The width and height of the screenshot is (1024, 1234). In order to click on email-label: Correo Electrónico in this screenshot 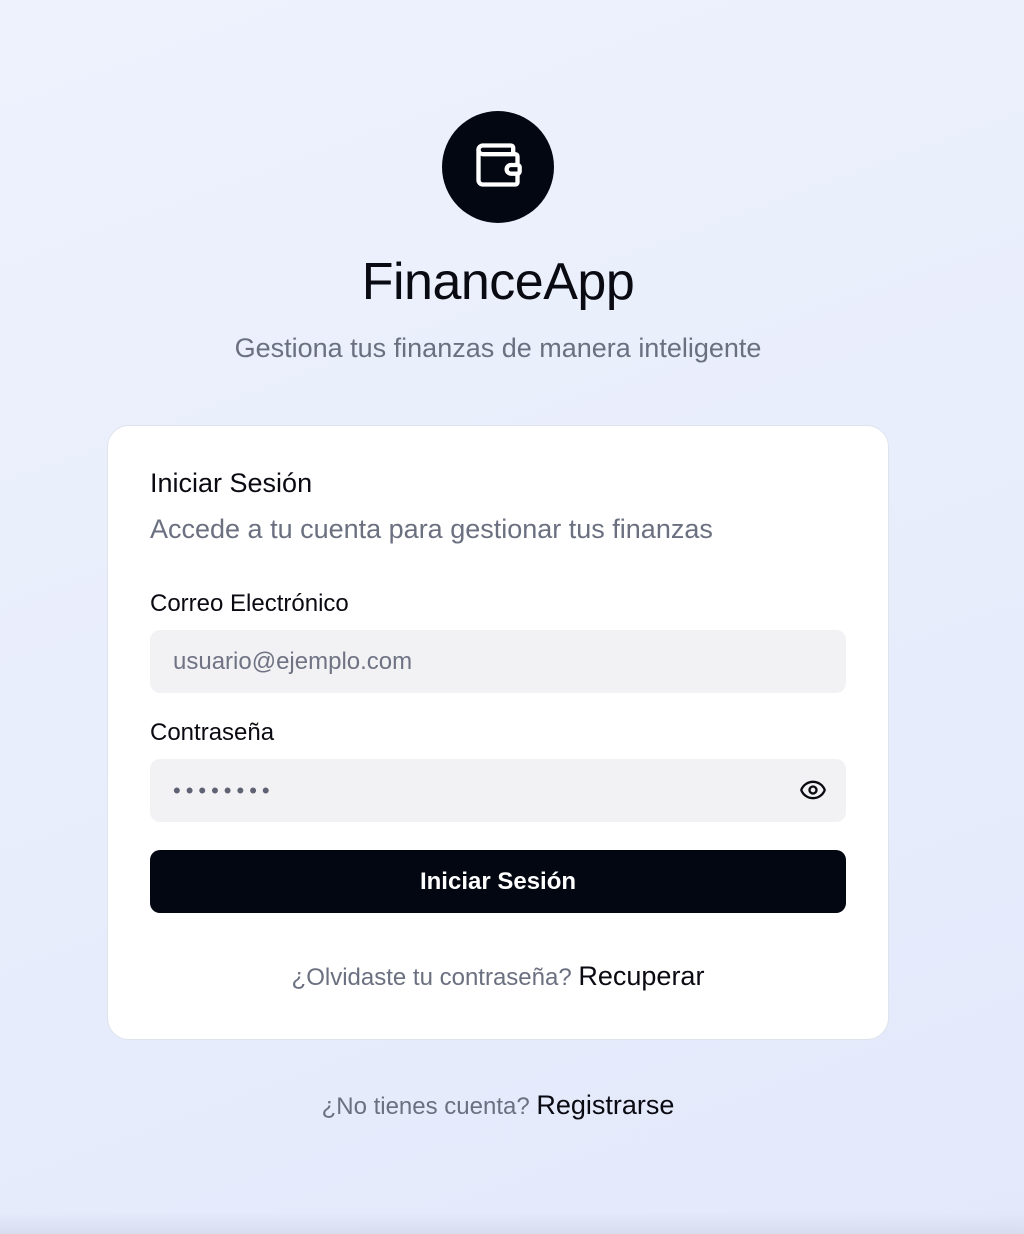, I will do `click(249, 603)`.